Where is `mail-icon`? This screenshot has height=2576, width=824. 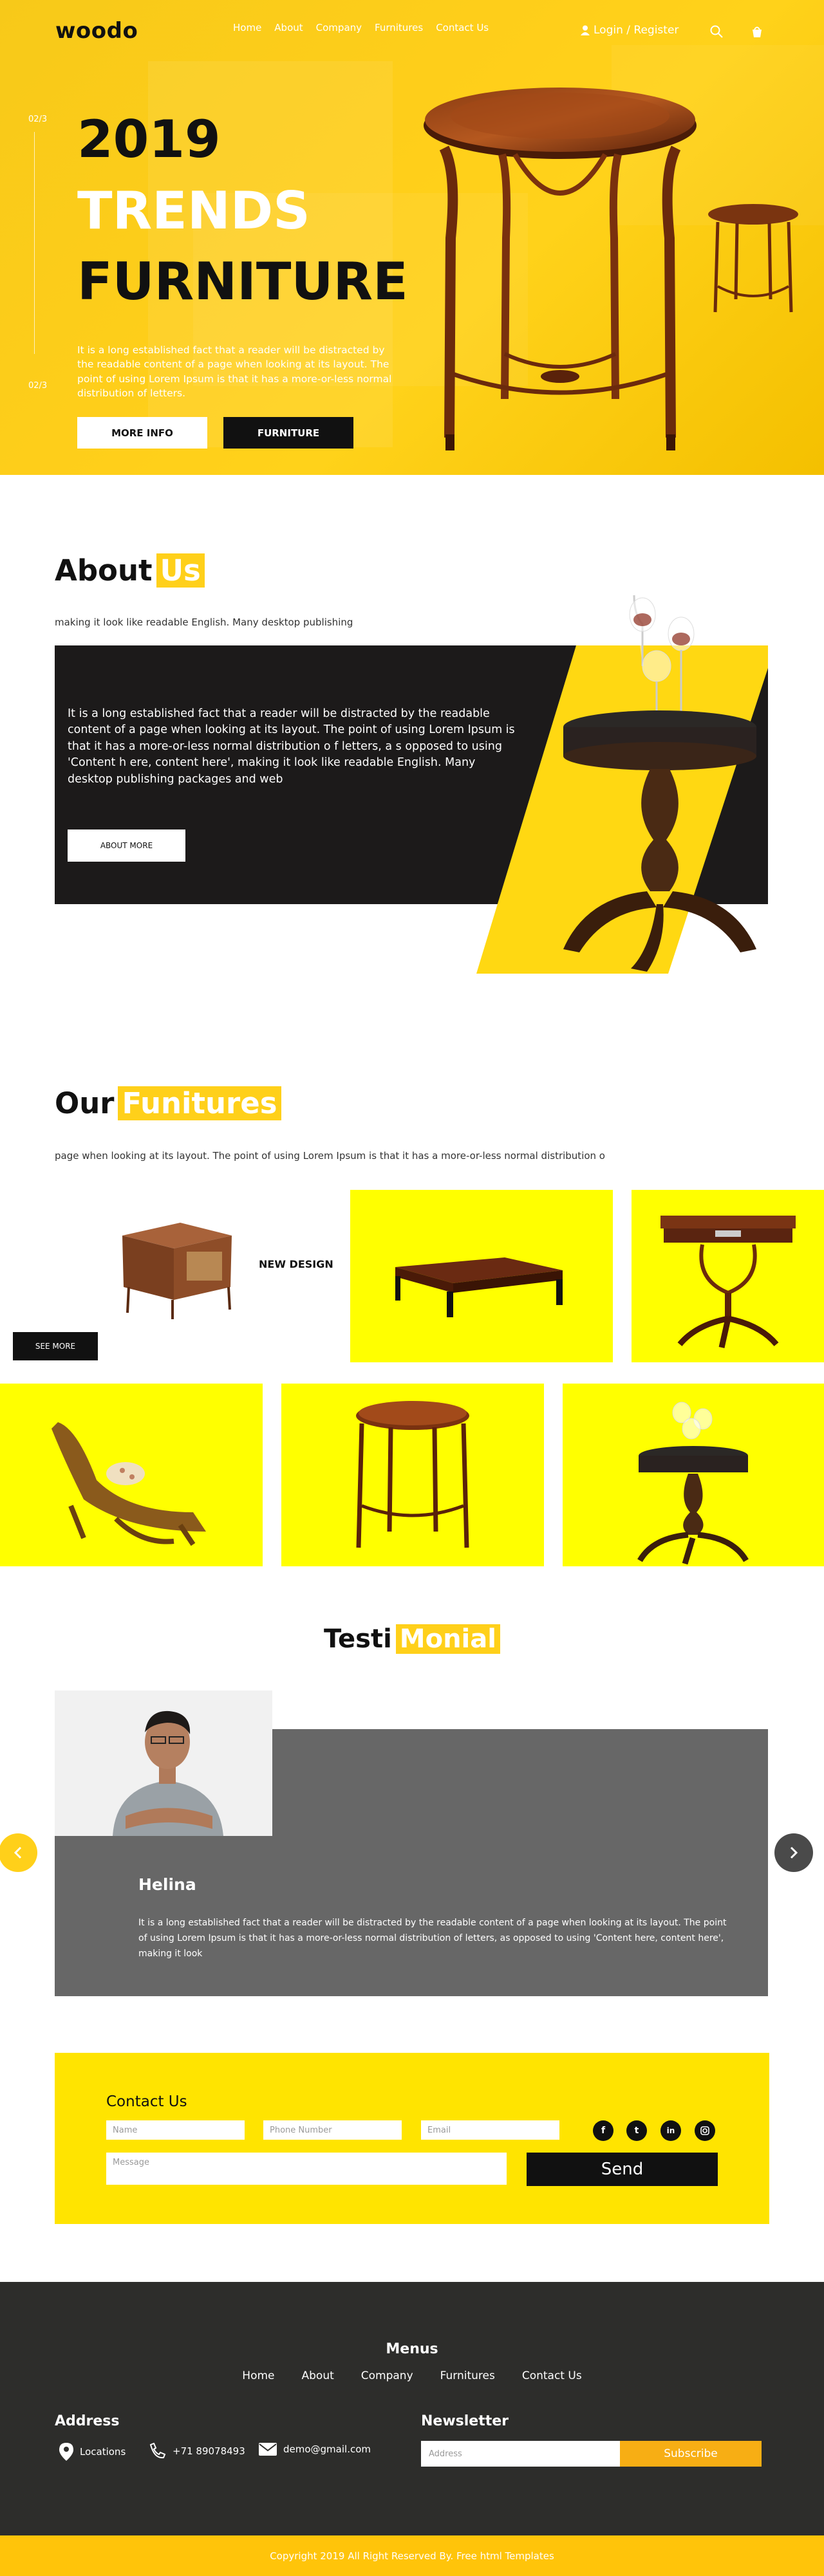 mail-icon is located at coordinates (268, 2449).